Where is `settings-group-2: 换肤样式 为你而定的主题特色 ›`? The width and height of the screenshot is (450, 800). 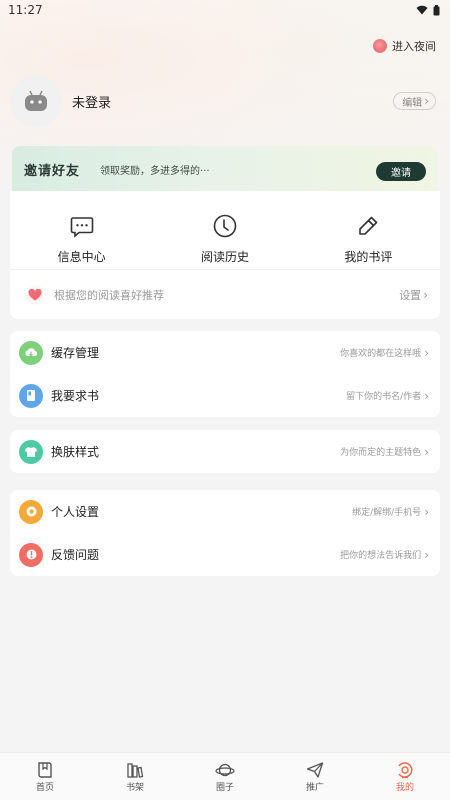
settings-group-2: 换肤样式 为你而定的主题特色 › is located at coordinates (225, 451).